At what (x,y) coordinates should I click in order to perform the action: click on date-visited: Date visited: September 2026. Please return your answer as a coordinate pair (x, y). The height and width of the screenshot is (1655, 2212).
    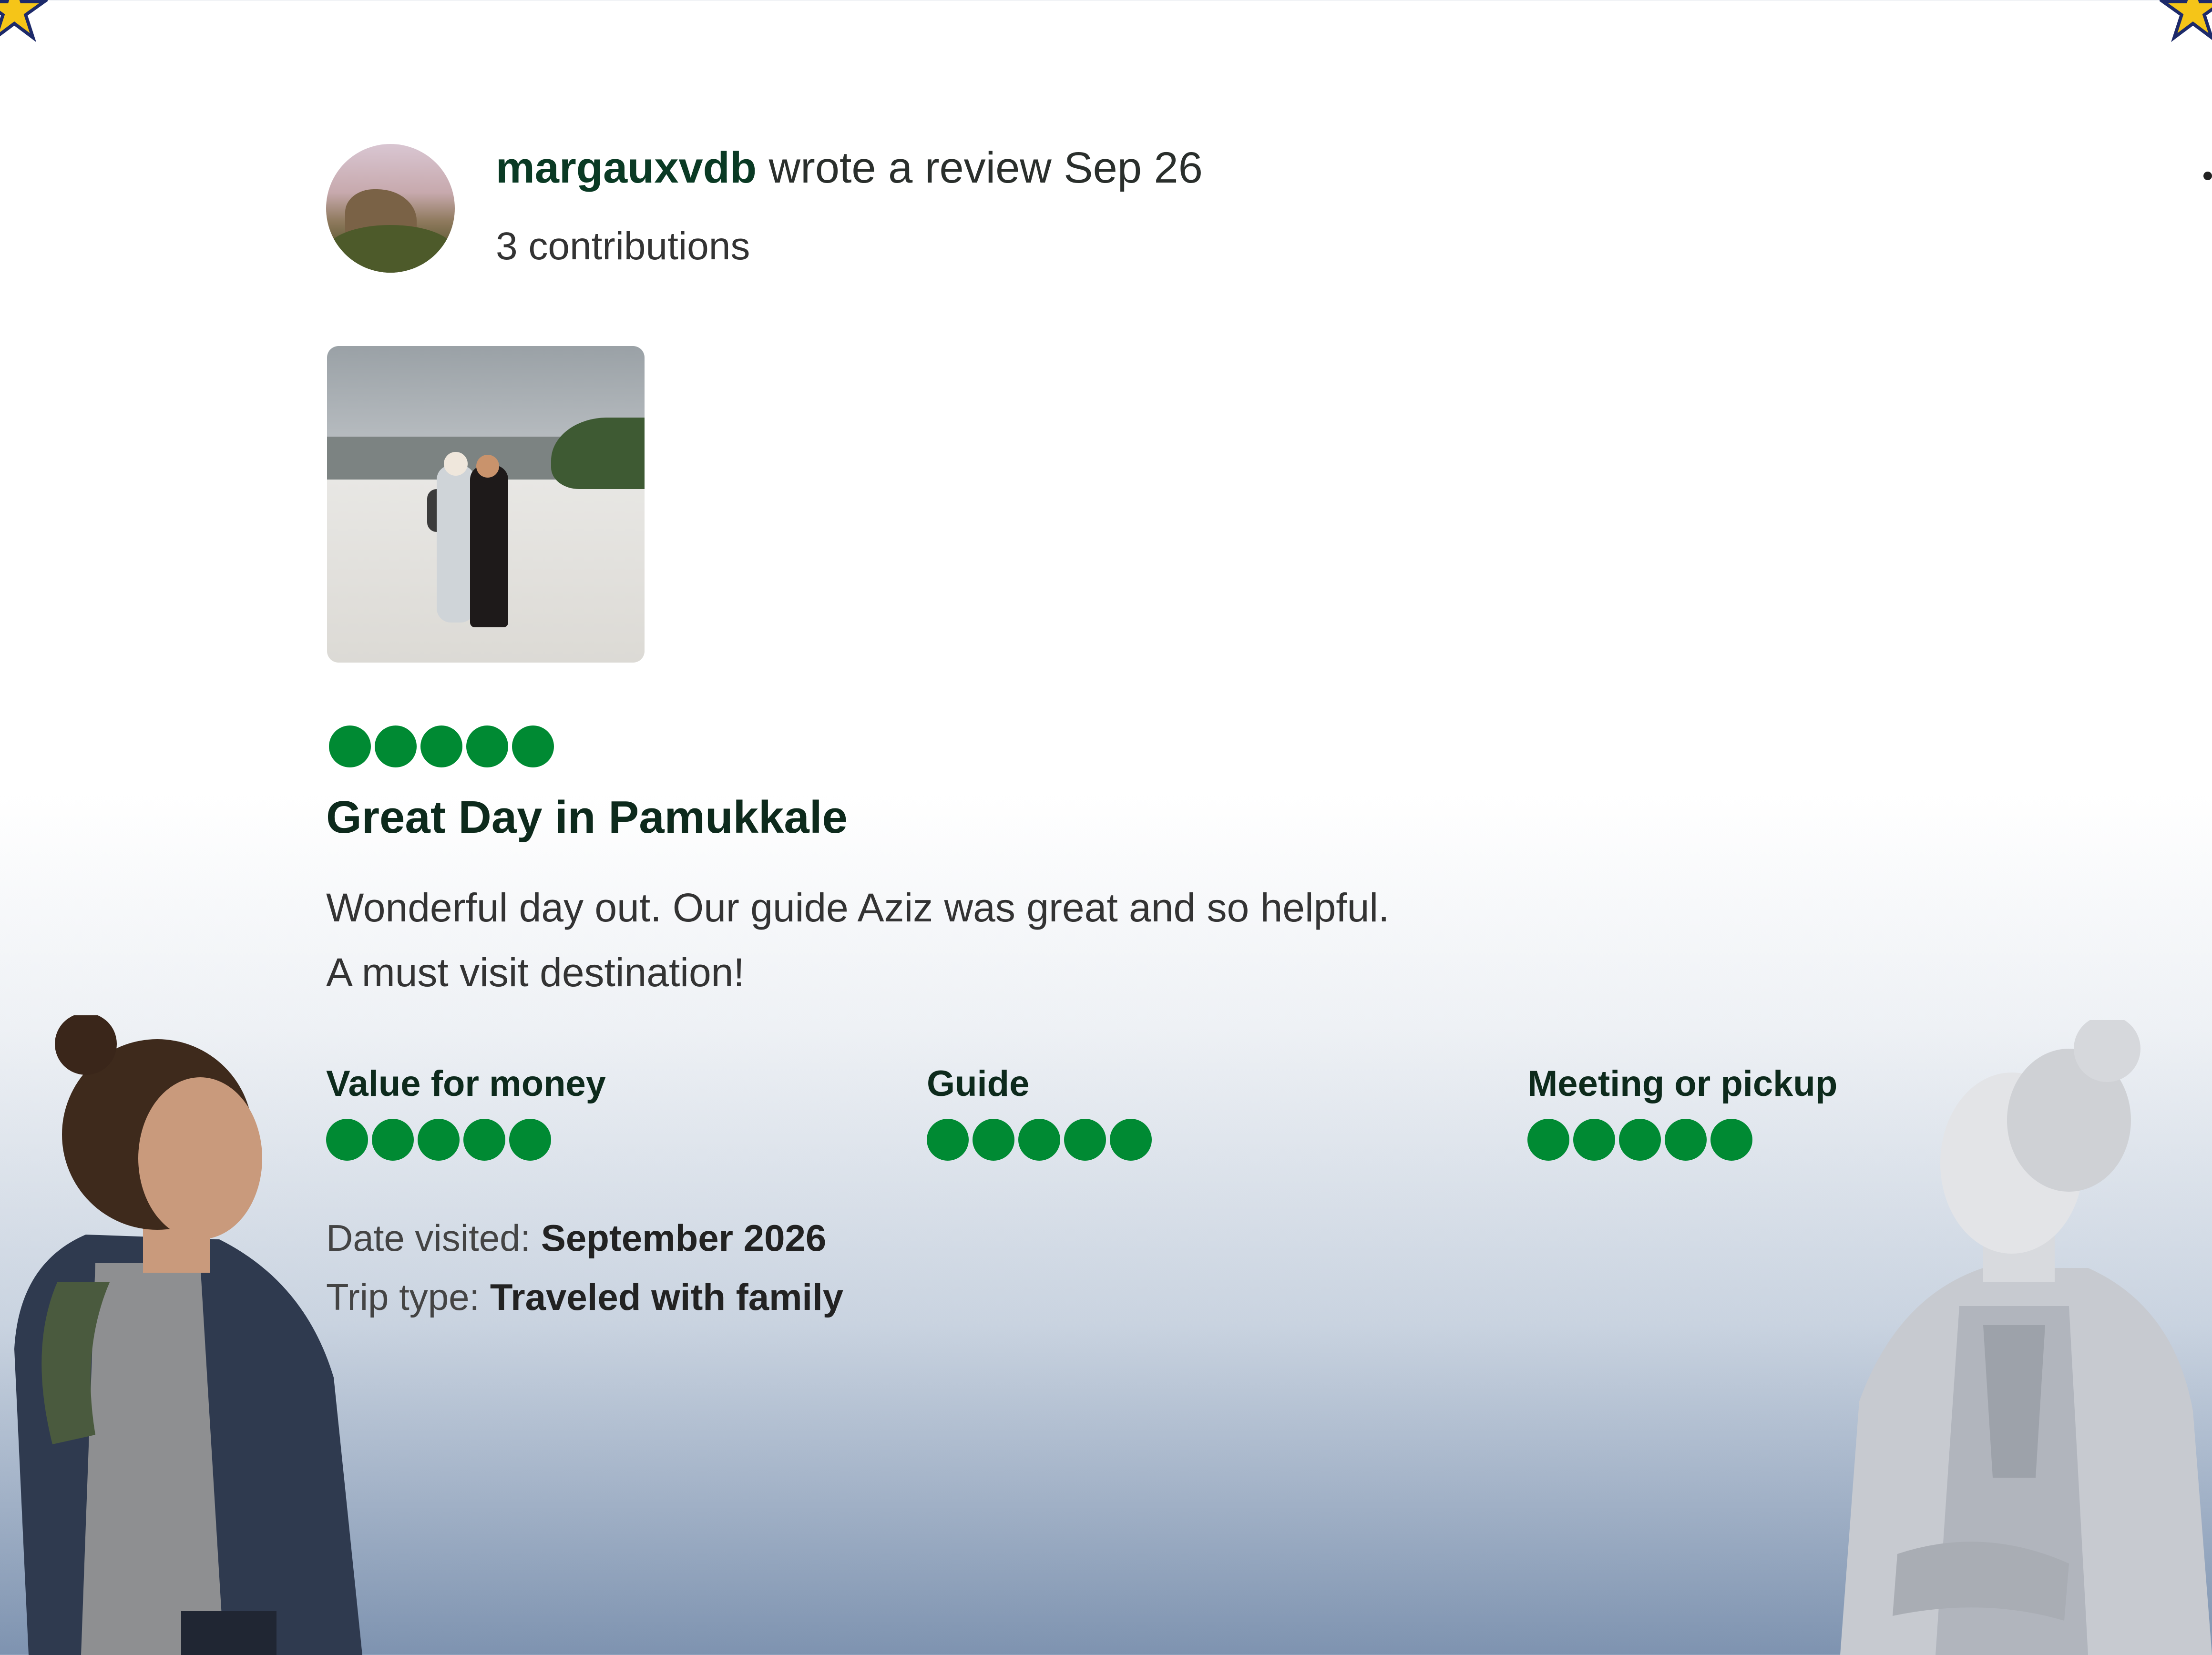
    Looking at the image, I should click on (576, 1238).